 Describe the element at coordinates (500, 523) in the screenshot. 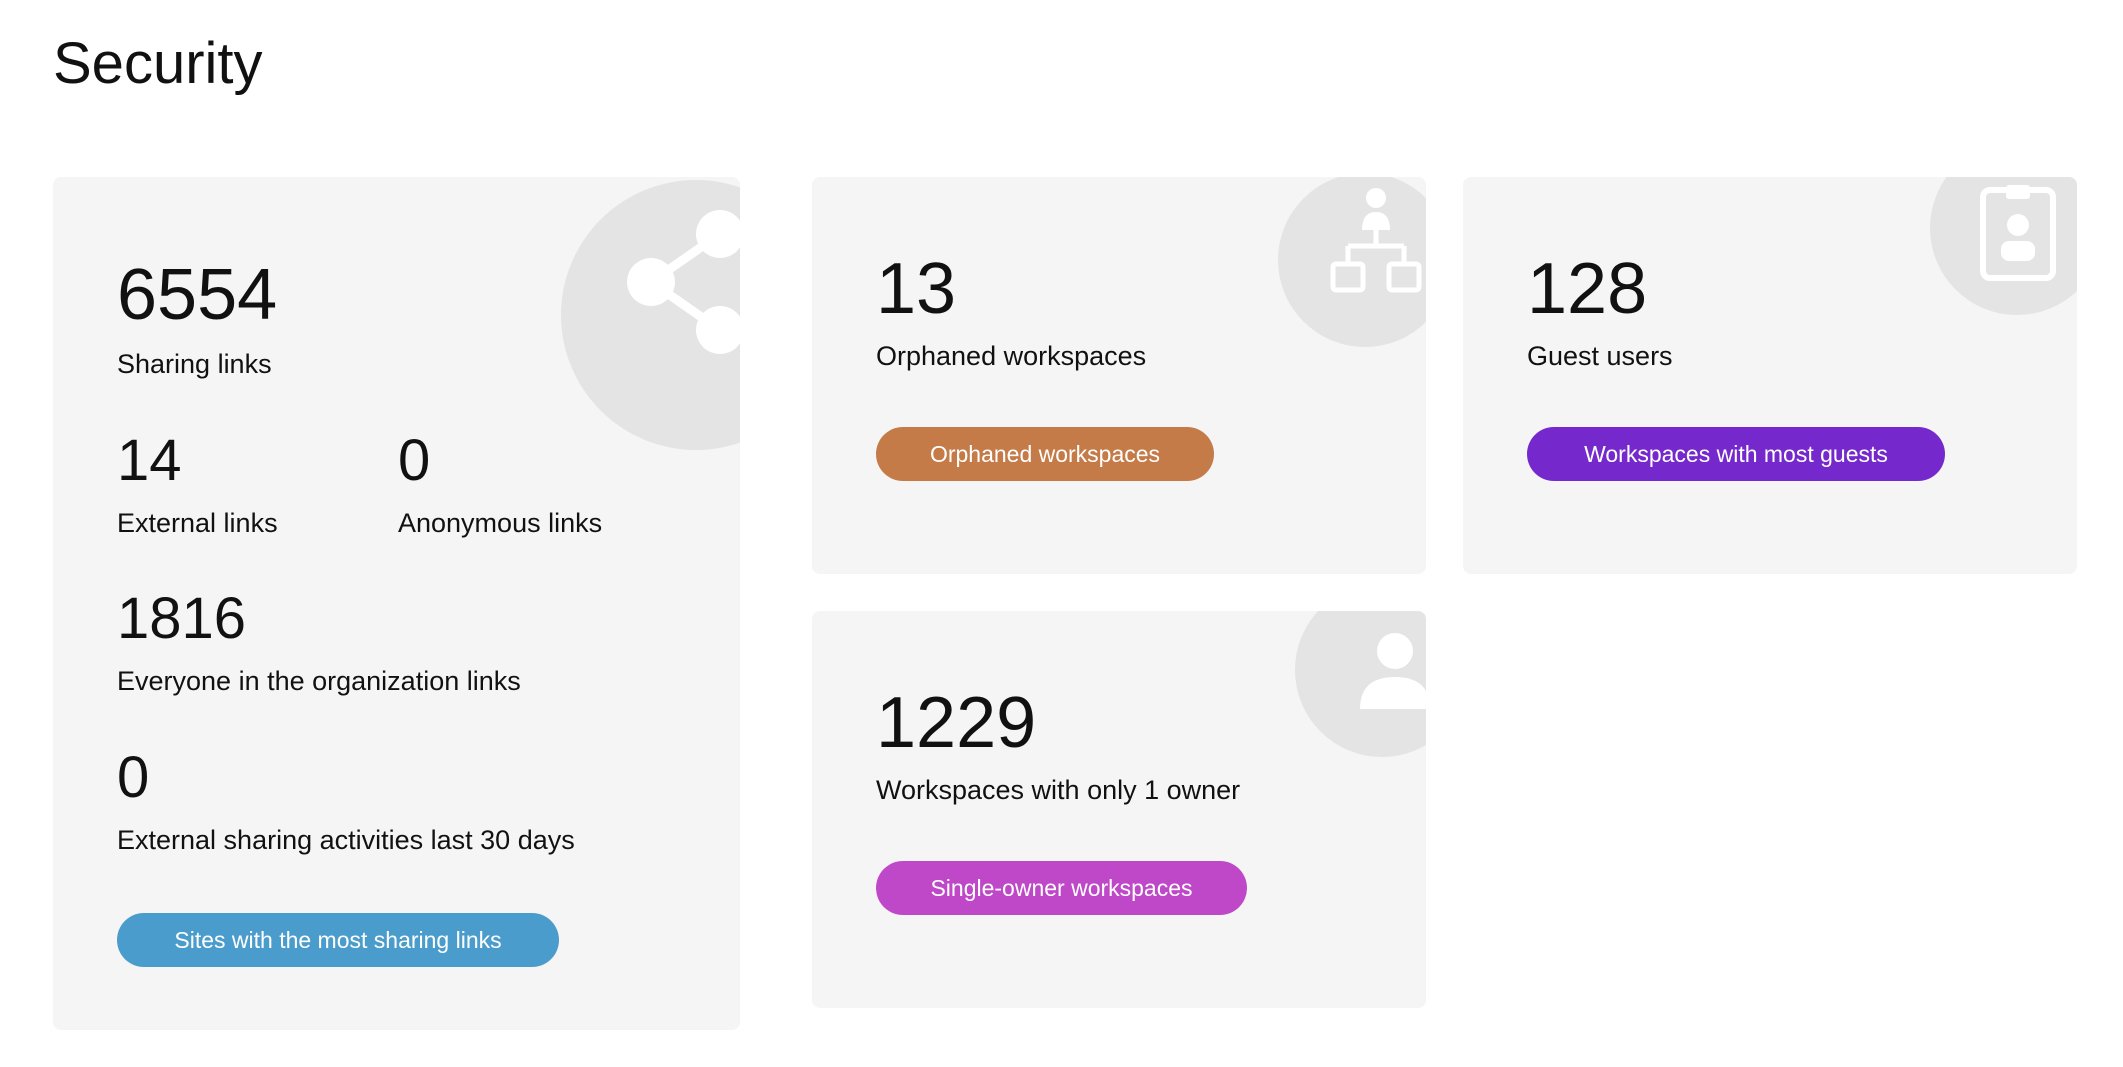

I see `anonymous-links-label: Anonymous links` at that location.